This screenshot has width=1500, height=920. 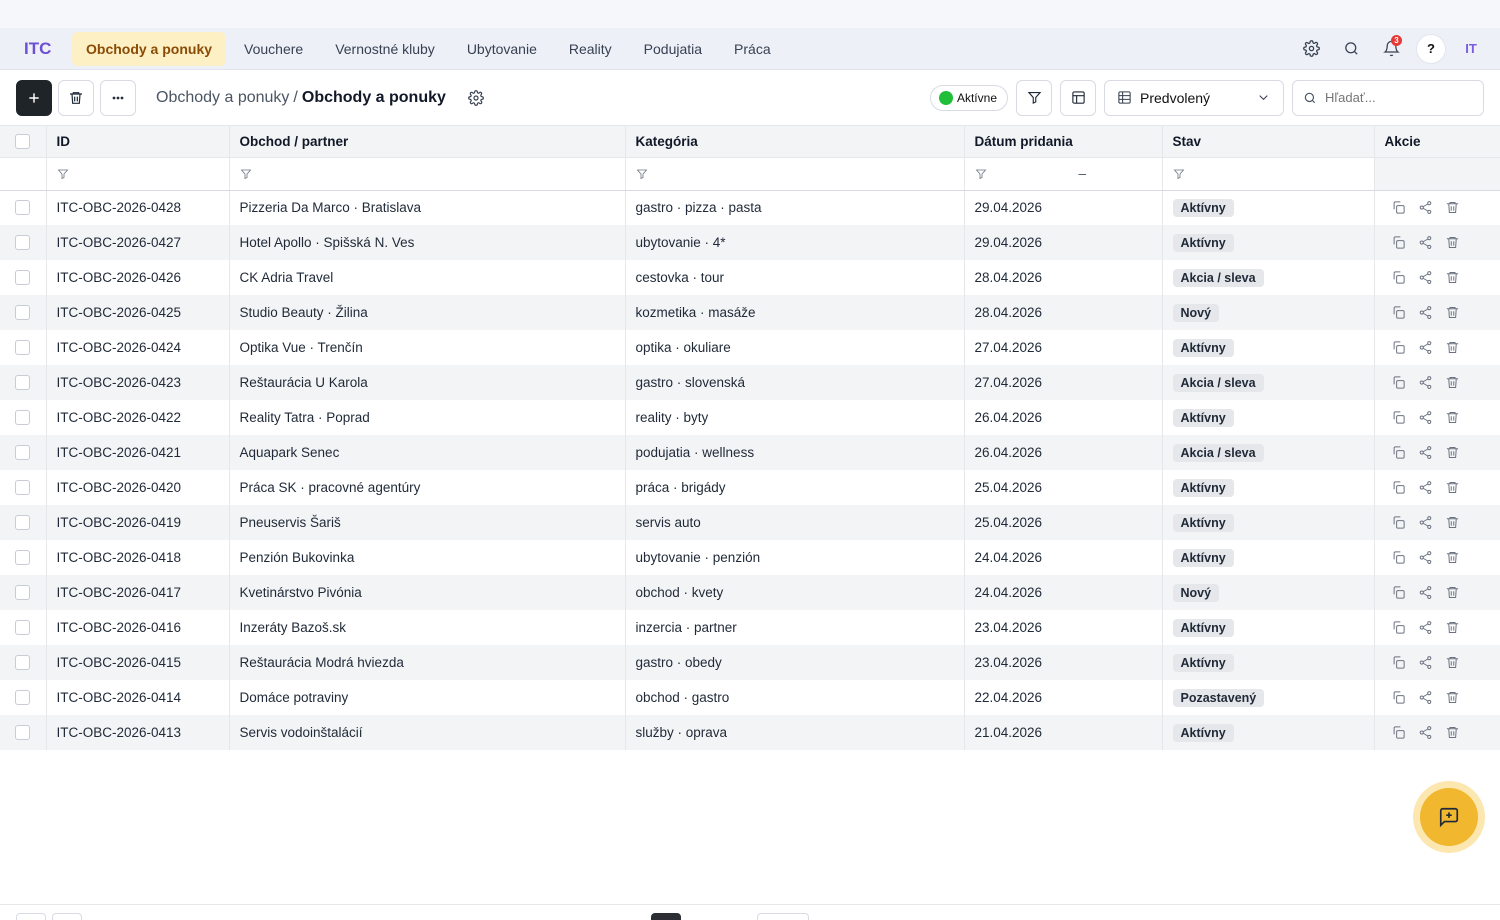 I want to click on user-avatar: IT, so click(x=1471, y=49).